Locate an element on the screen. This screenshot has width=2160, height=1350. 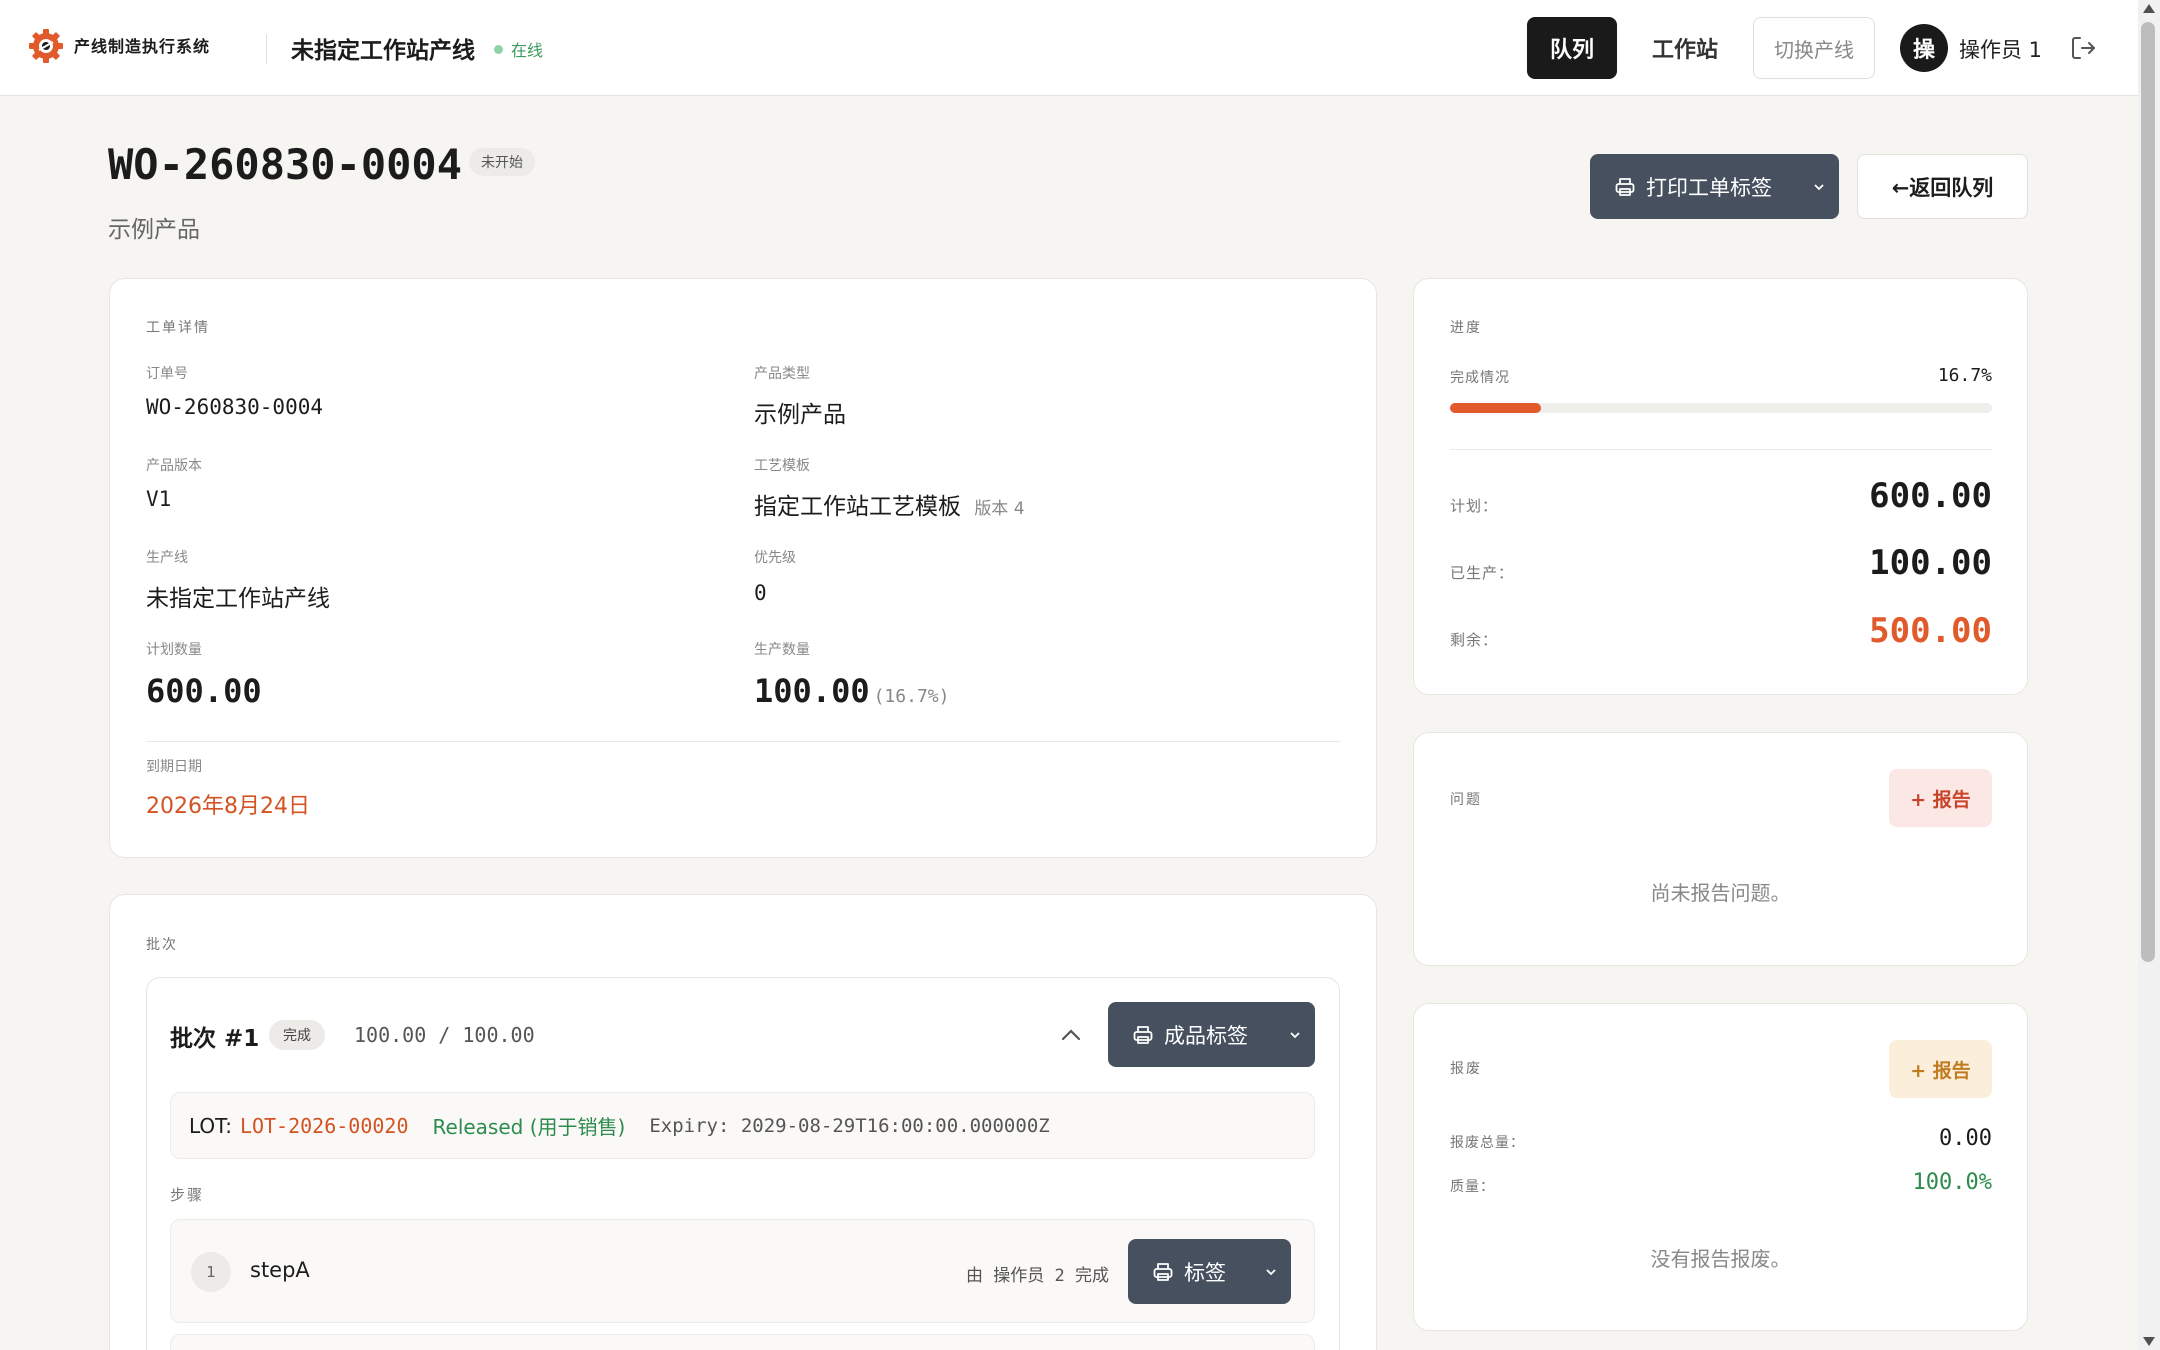
step-number: 1 is located at coordinates (211, 1272).